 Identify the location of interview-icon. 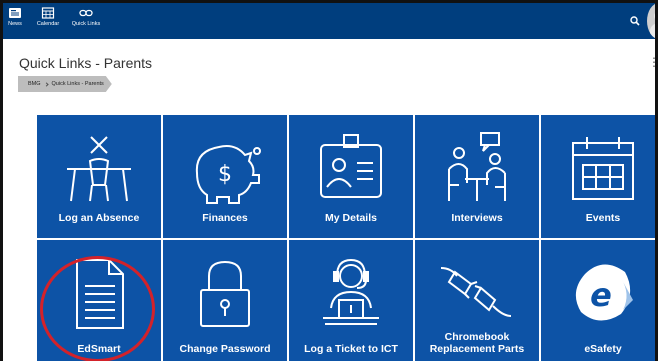
(477, 166).